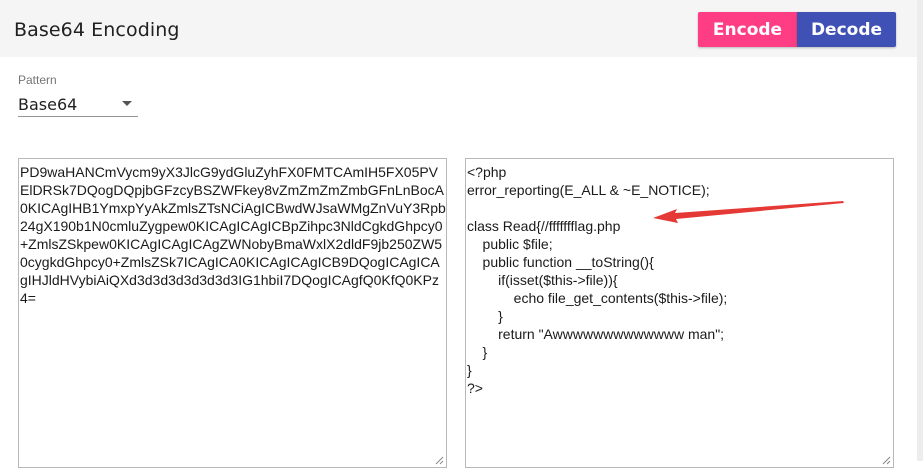  What do you see at coordinates (747, 29) in the screenshot?
I see `encode-button: Encode` at bounding box center [747, 29].